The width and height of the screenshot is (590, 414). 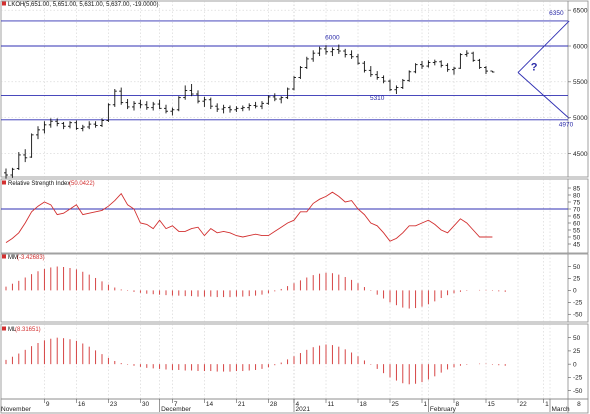 I want to click on rsi-y-tick-label: 75, so click(x=577, y=202).